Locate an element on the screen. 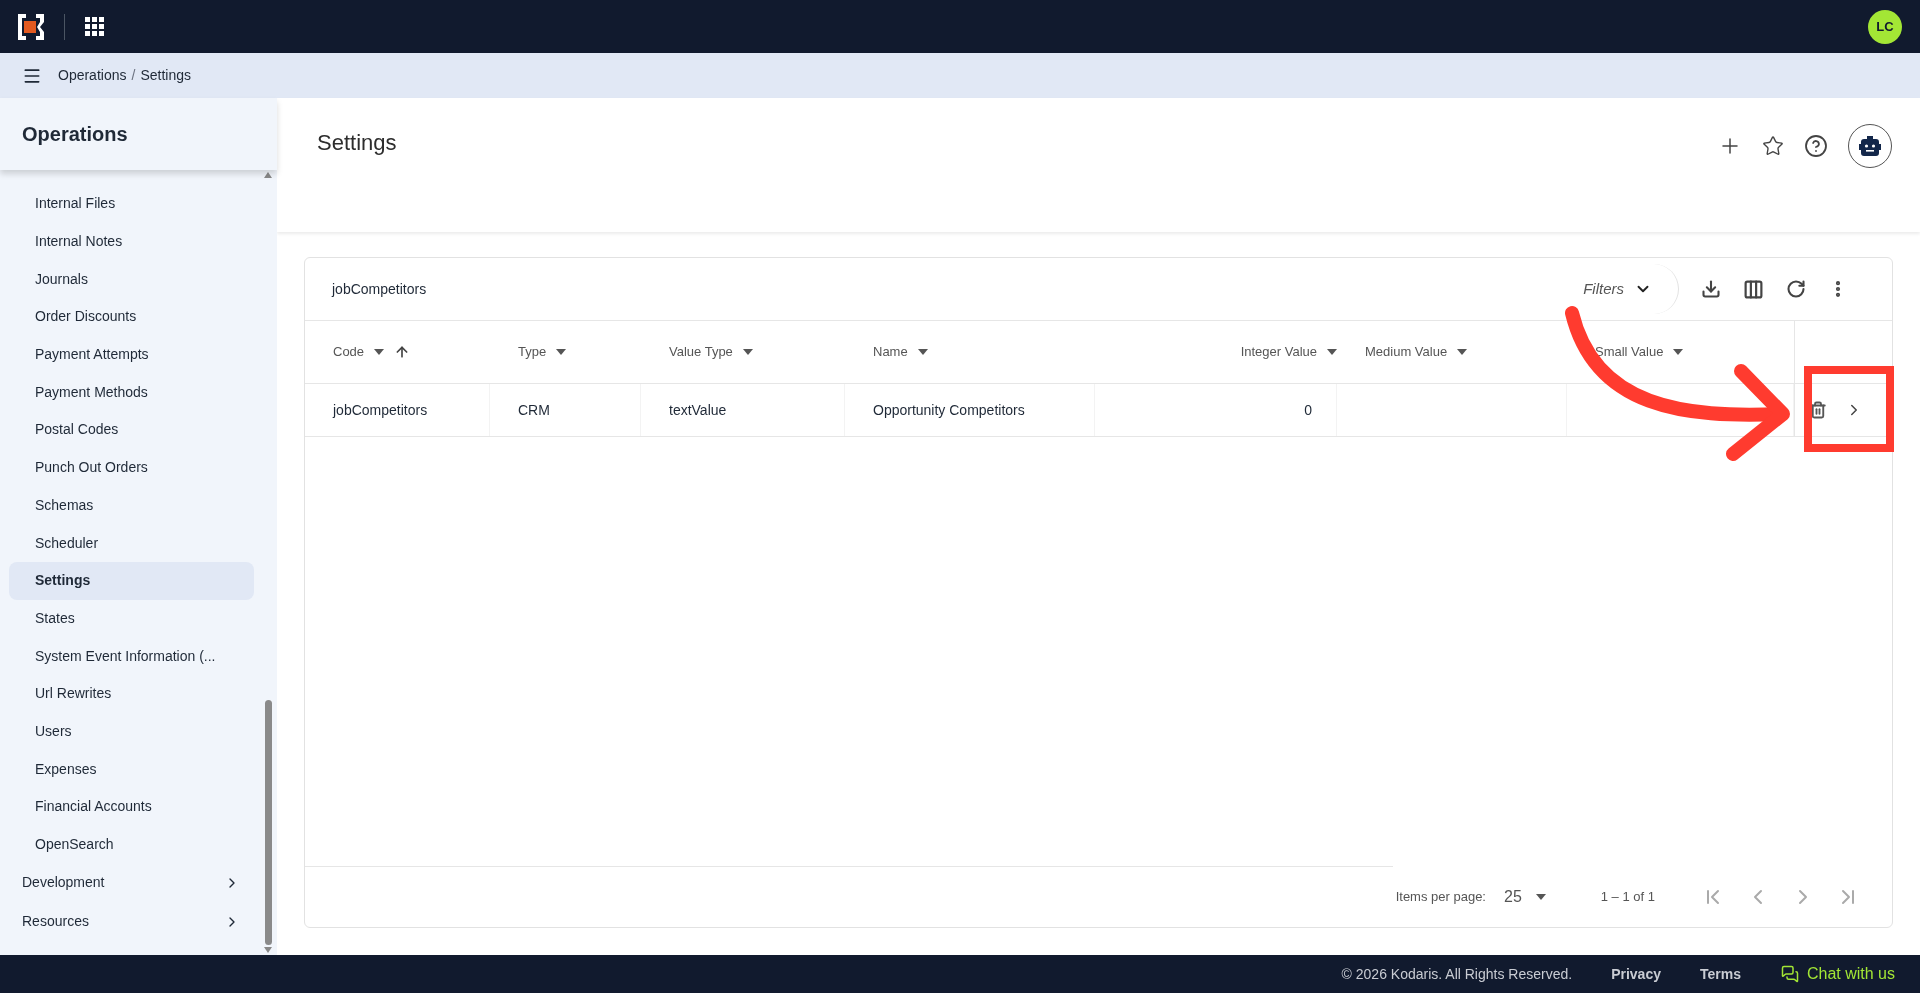 This screenshot has width=1920, height=993. page-range: 1 – 1 of 1 is located at coordinates (1627, 897).